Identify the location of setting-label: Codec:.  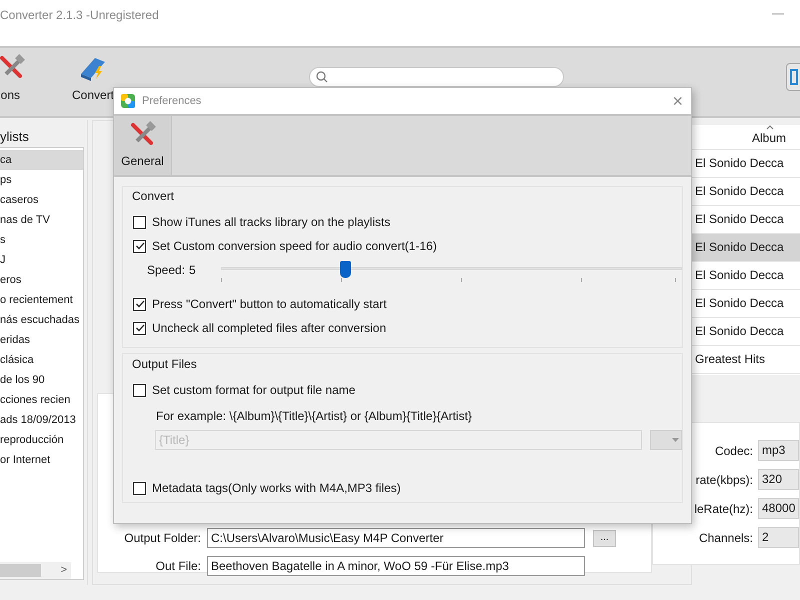
(733, 451).